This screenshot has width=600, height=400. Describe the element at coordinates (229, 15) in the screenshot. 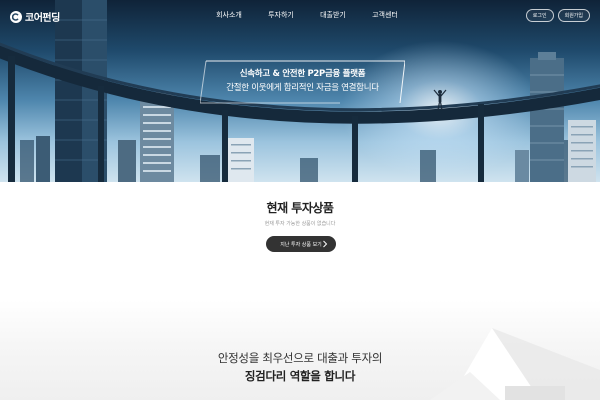

I see `nav-item-company: 회사소개` at that location.